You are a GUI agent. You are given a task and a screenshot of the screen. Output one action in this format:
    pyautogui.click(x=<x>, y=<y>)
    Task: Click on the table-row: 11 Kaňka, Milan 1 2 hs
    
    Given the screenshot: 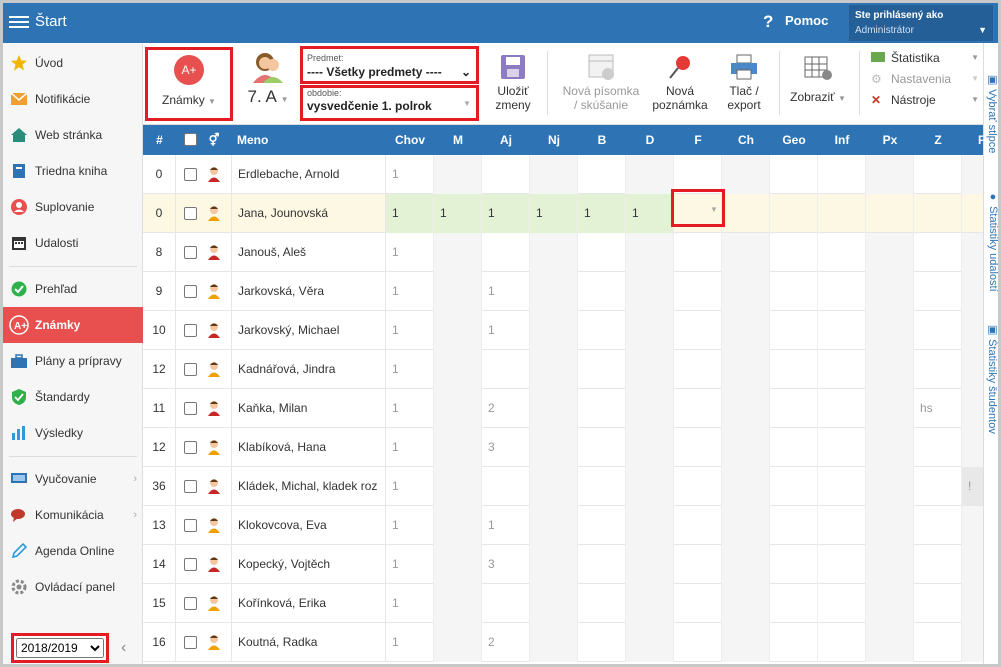 What is the action you would take?
    pyautogui.click(x=563, y=408)
    